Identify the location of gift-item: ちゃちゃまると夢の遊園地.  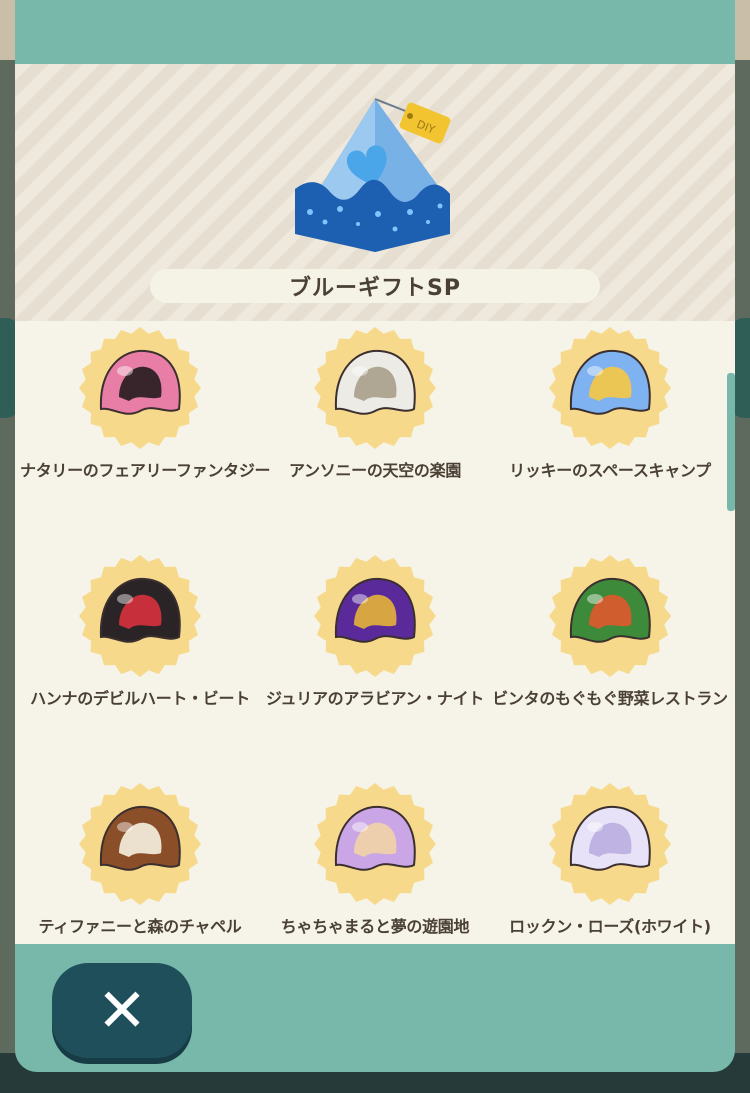
(375, 860).